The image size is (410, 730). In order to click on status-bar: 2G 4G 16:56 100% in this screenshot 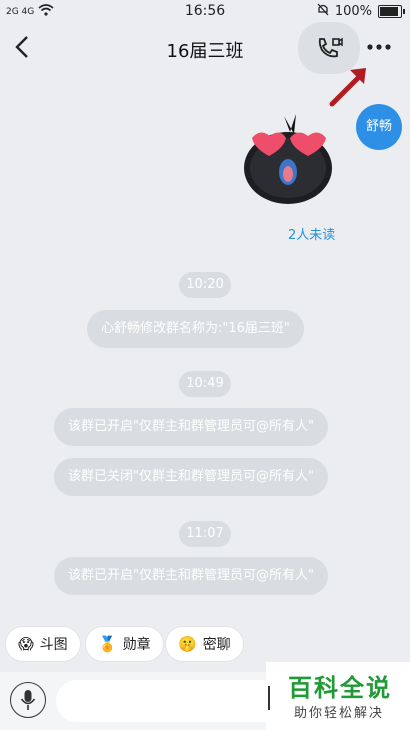, I will do `click(205, 11)`.